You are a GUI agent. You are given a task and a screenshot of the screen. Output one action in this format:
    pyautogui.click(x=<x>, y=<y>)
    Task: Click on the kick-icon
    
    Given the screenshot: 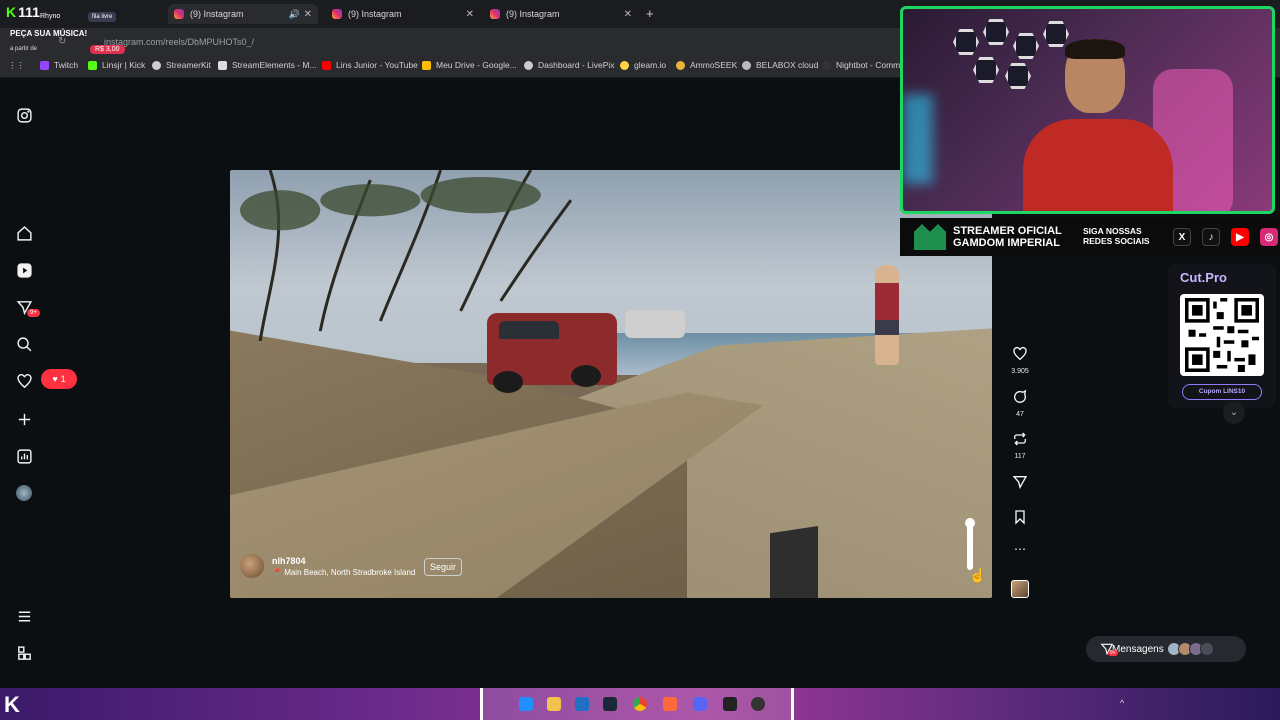 What is the action you would take?
    pyautogui.click(x=92, y=65)
    